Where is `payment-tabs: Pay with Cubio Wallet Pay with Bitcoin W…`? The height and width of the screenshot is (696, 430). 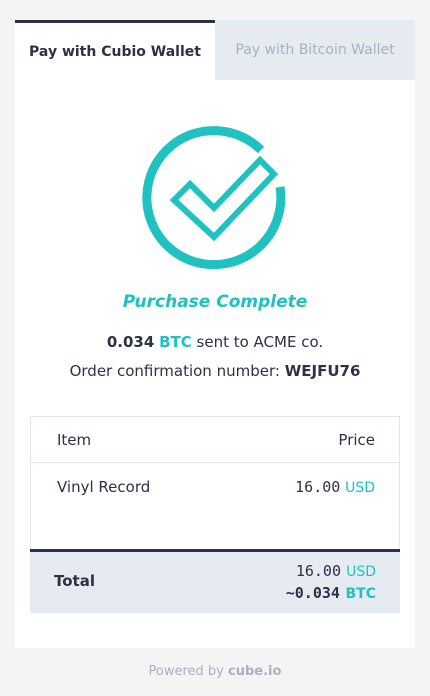 payment-tabs: Pay with Cubio Wallet Pay with Bitcoin W… is located at coordinates (215, 50).